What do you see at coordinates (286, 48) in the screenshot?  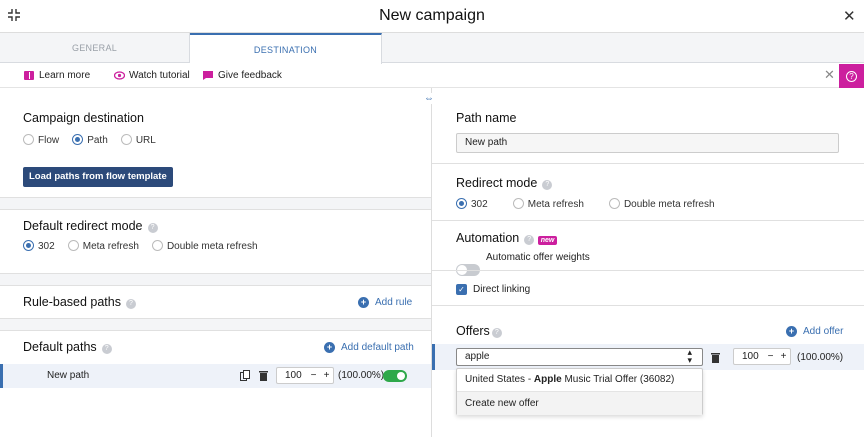 I see `tab-destination: DESTINATION` at bounding box center [286, 48].